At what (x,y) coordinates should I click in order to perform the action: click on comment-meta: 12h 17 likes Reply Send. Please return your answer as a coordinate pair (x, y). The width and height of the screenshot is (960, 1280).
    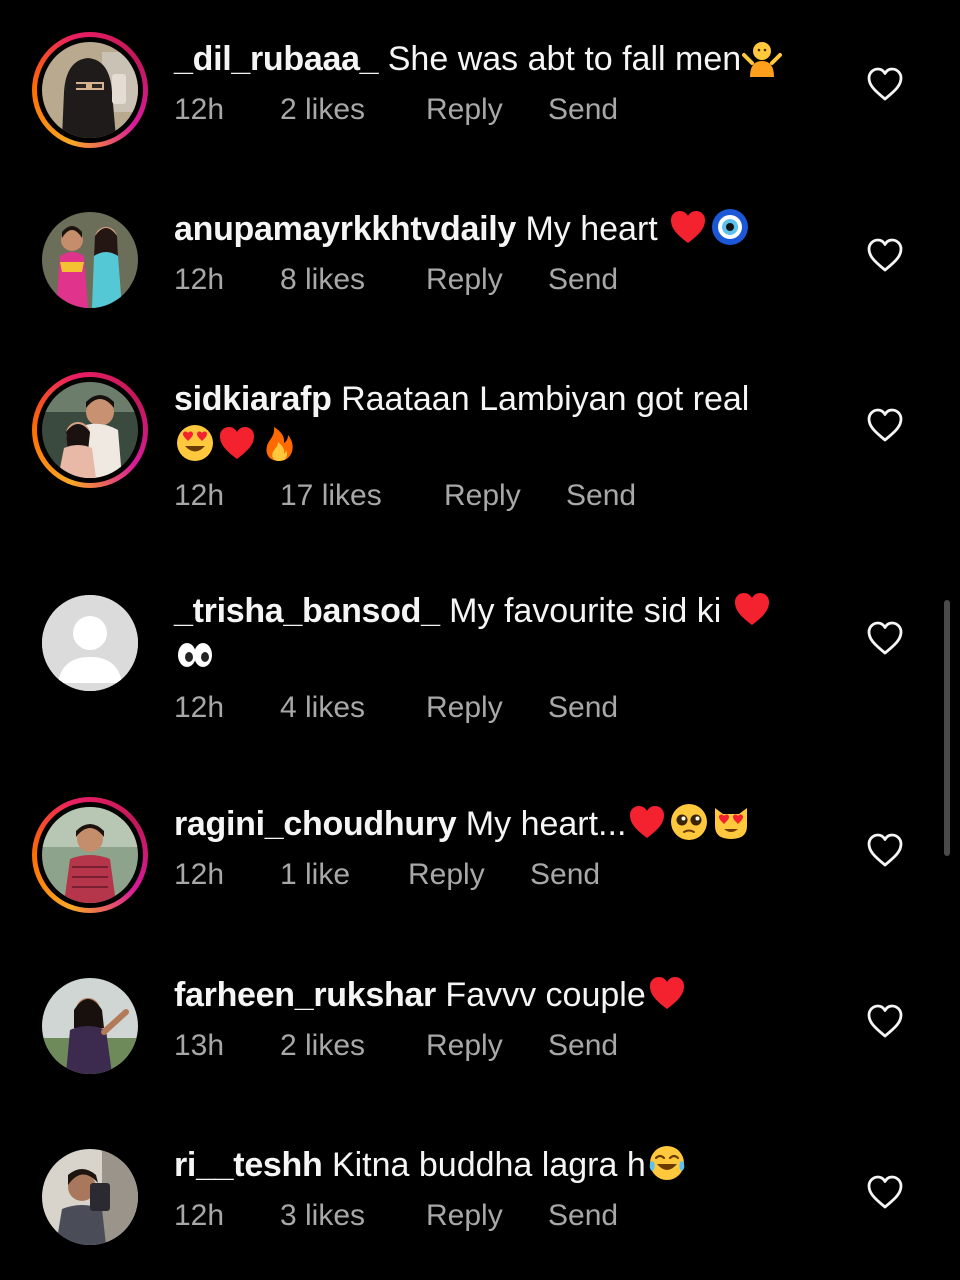
    Looking at the image, I should click on (499, 496).